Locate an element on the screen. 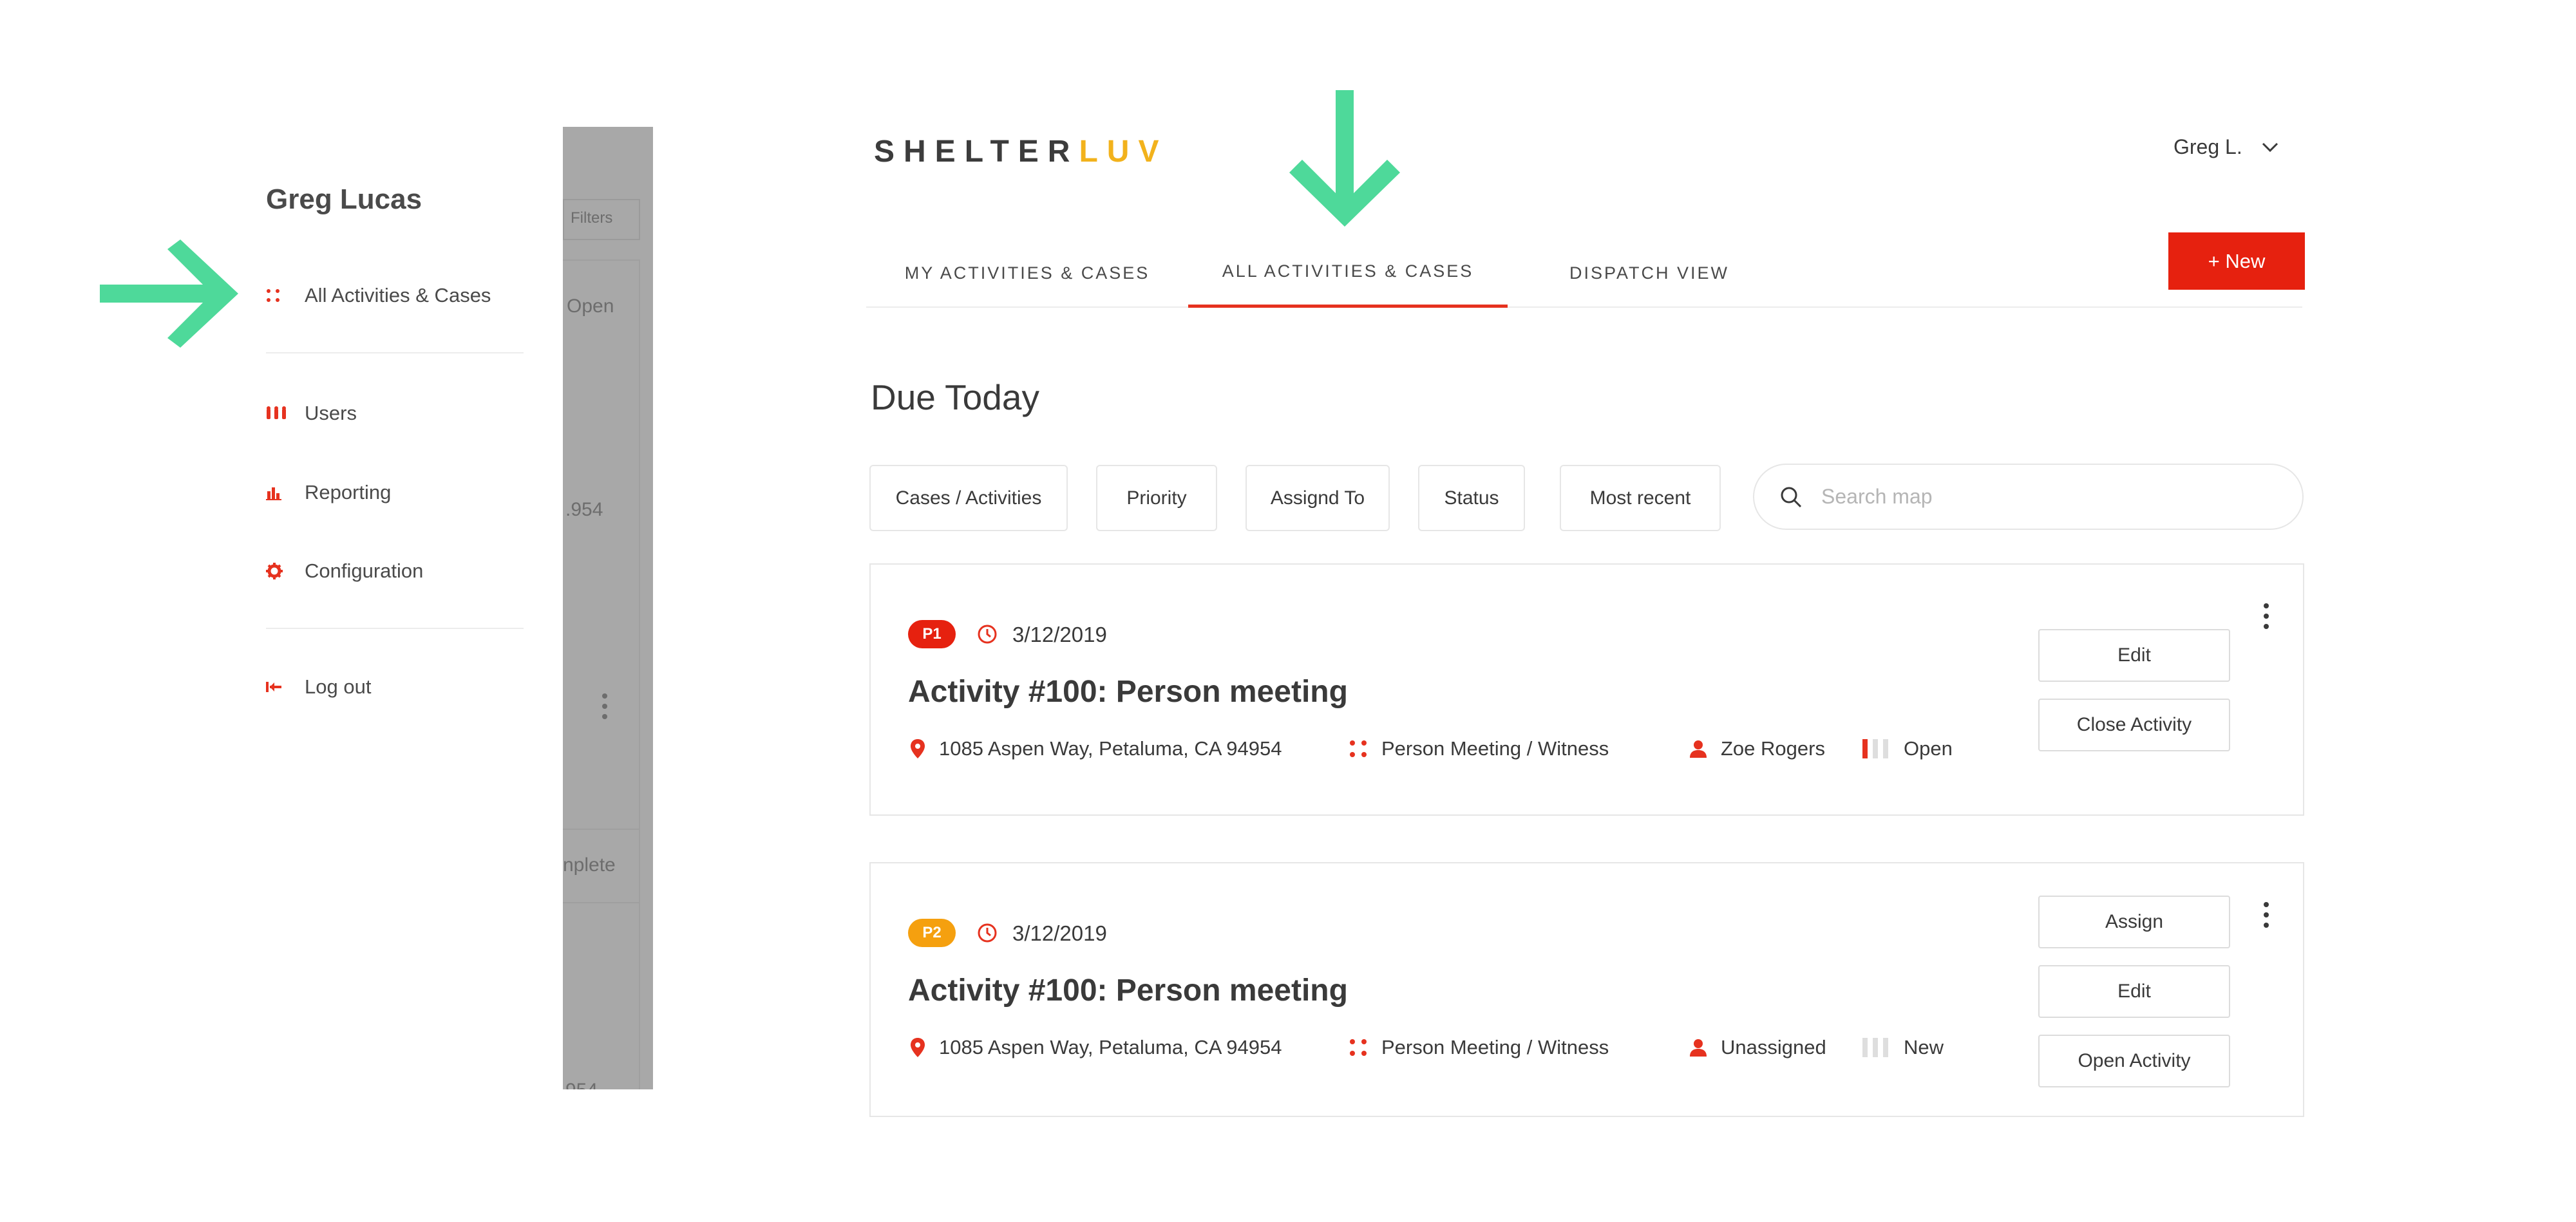 This screenshot has width=2576, height=1222. drawer-item-all-activities: All Activities & Cases is located at coordinates (395, 295).